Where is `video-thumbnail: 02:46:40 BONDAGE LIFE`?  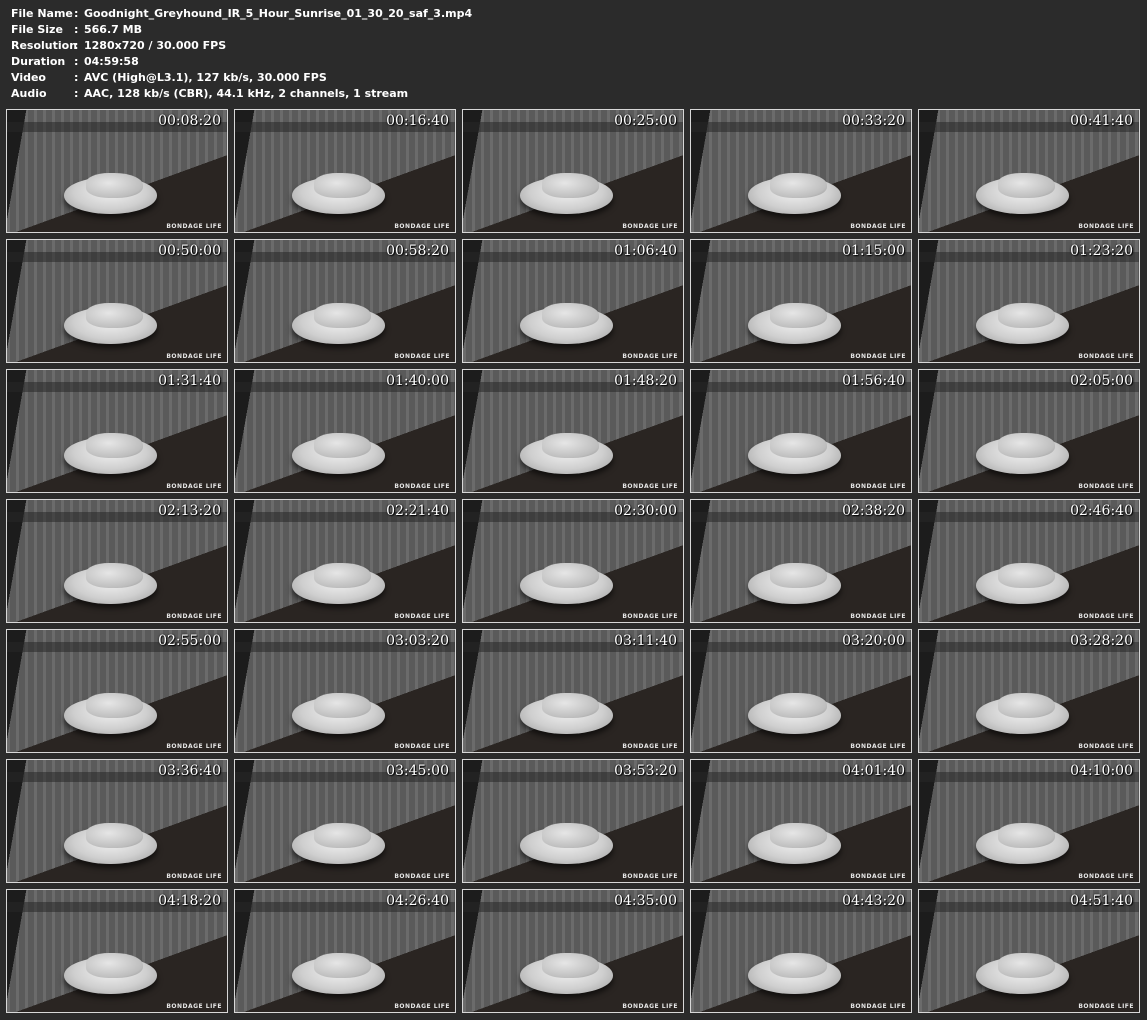
video-thumbnail: 02:46:40 BONDAGE LIFE is located at coordinates (1029, 561).